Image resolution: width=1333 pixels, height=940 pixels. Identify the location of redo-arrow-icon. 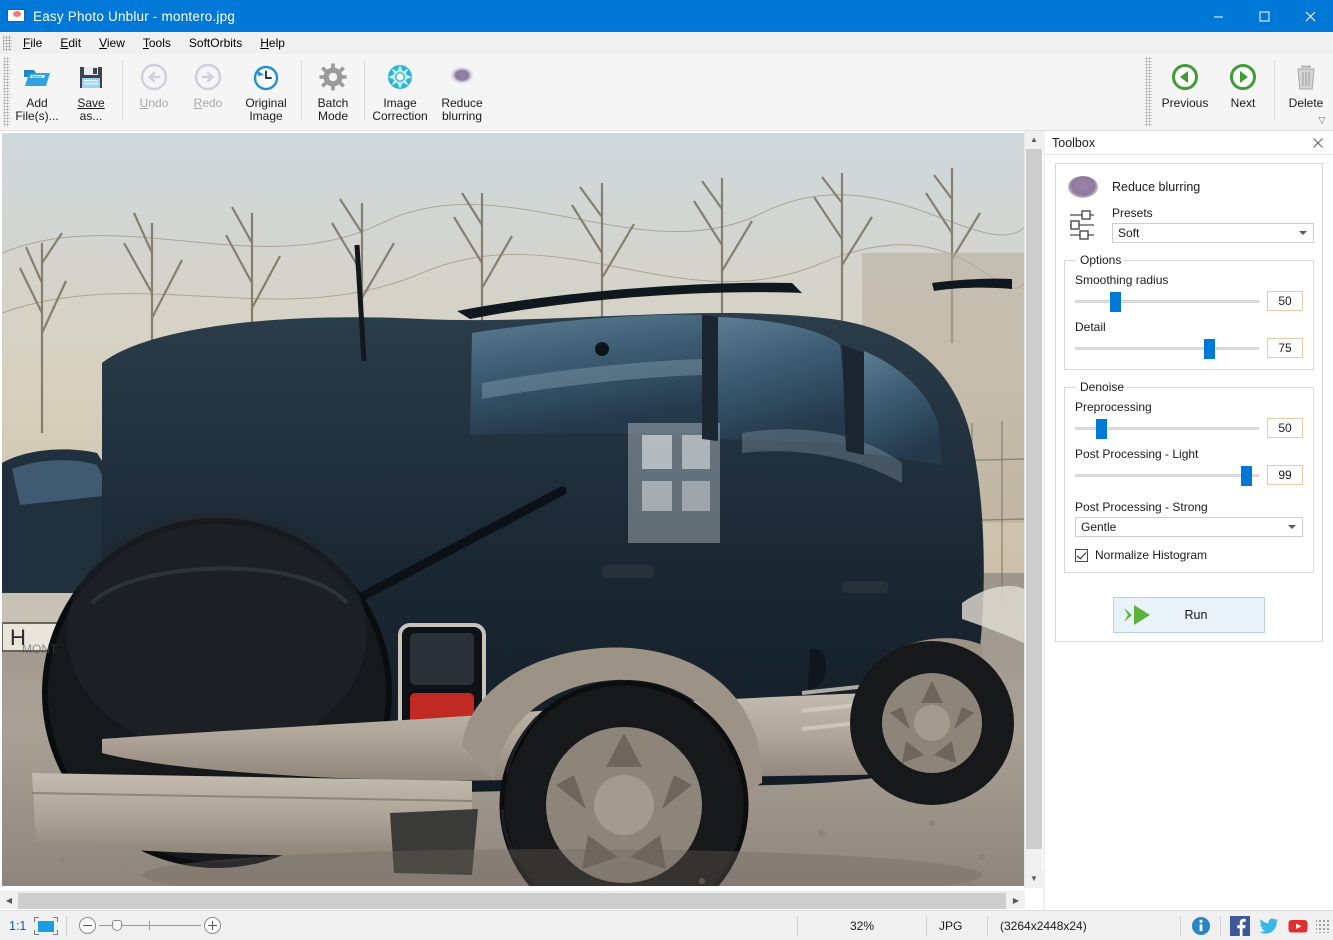
(208, 77).